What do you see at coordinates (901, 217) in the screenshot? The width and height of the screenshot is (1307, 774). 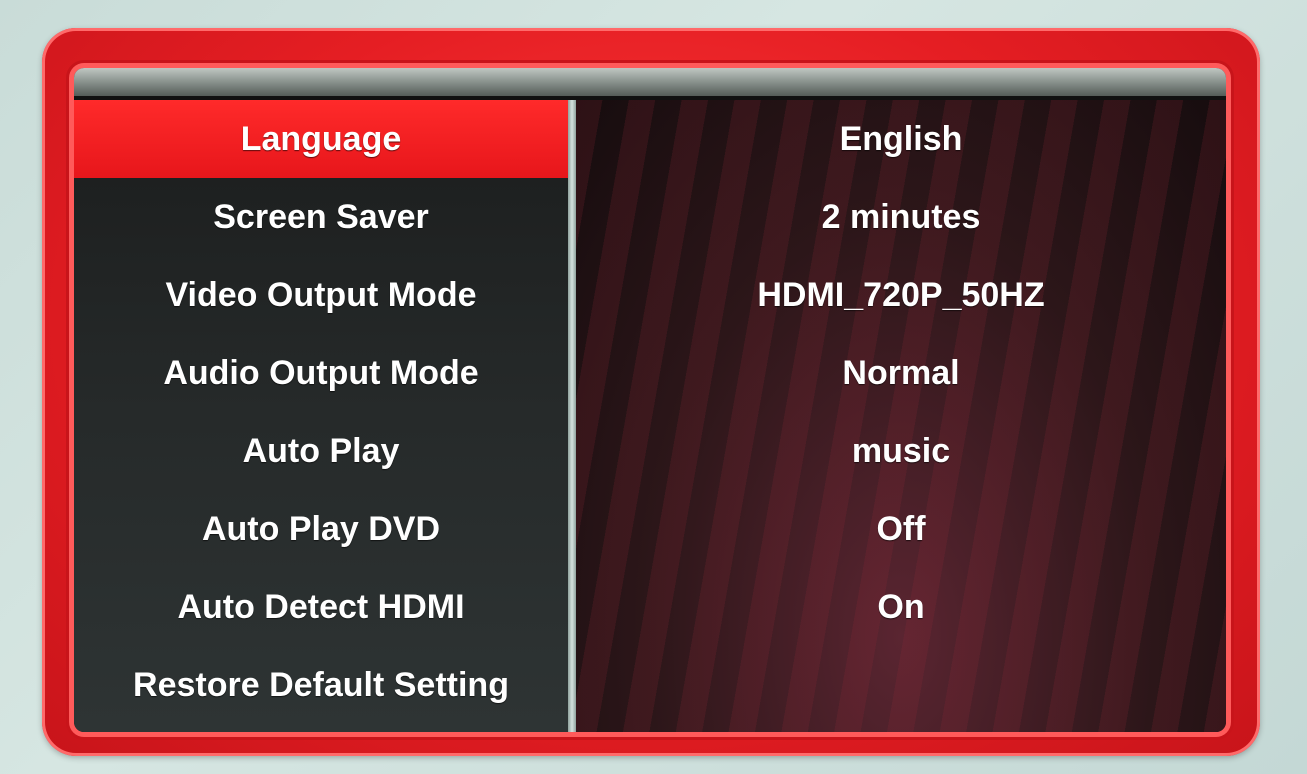 I see `value-screen-saver: 2 minutes` at bounding box center [901, 217].